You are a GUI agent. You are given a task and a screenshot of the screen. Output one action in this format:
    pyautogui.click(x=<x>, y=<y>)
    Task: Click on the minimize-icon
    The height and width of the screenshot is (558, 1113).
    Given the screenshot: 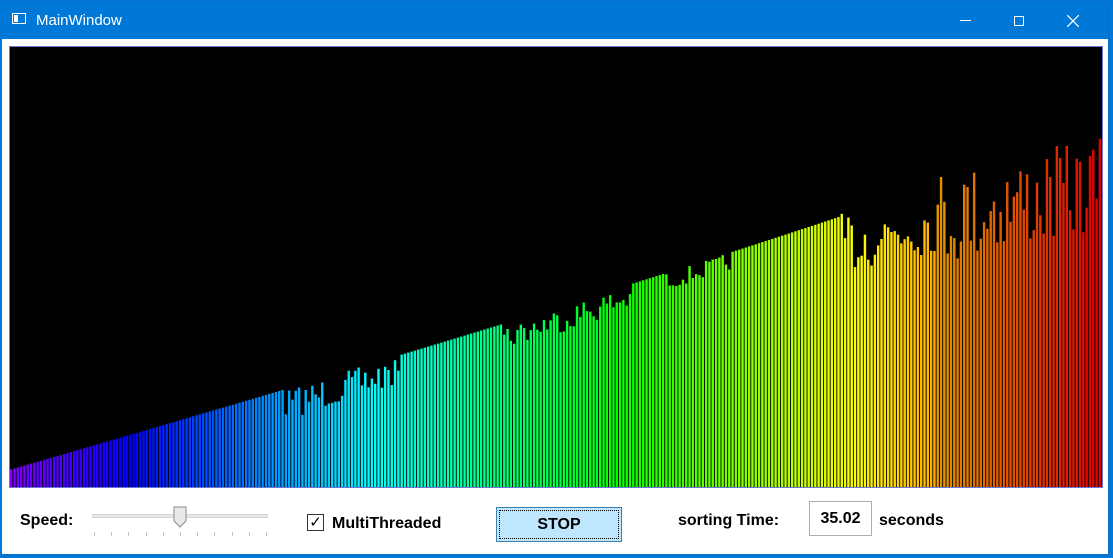 What is the action you would take?
    pyautogui.click(x=965, y=20)
    